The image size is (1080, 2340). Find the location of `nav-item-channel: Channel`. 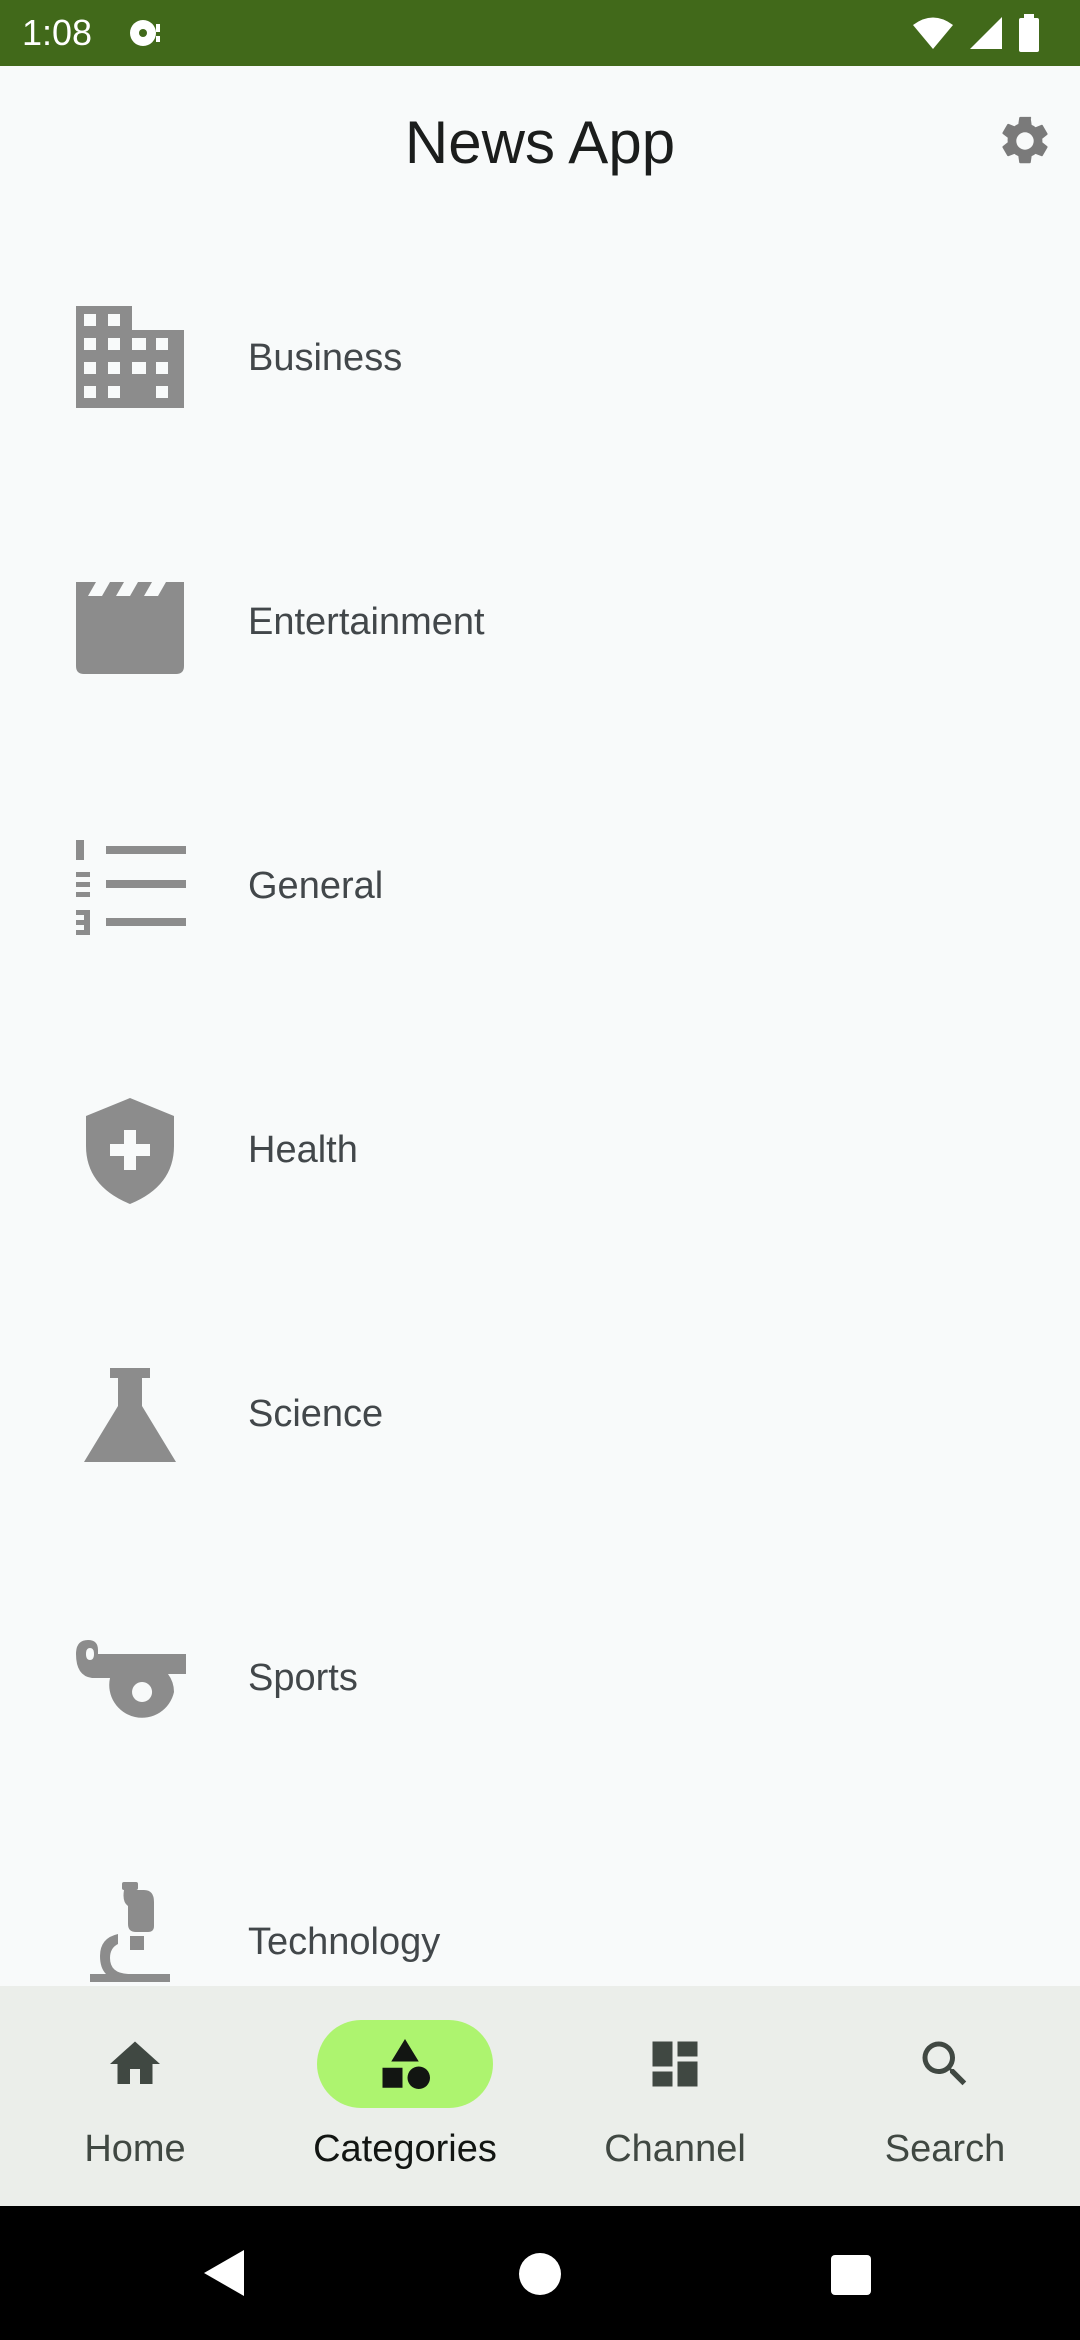

nav-item-channel: Channel is located at coordinates (675, 2096).